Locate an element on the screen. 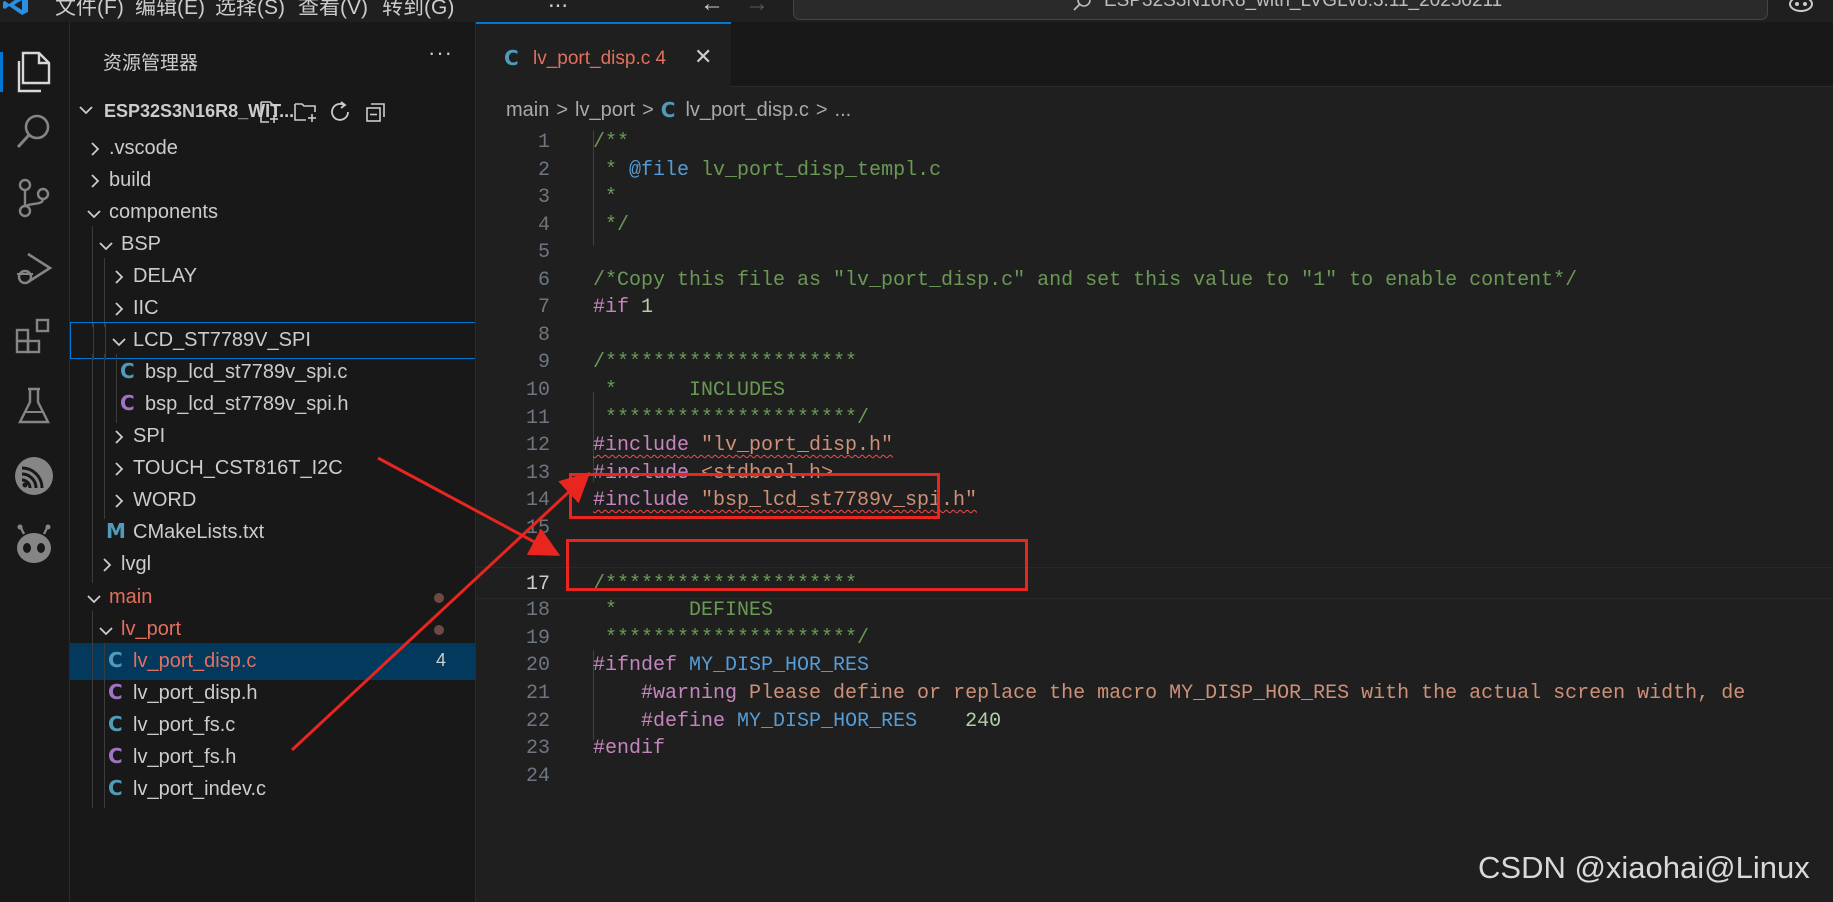 The width and height of the screenshot is (1833, 902). espressif-icon is located at coordinates (34, 476).